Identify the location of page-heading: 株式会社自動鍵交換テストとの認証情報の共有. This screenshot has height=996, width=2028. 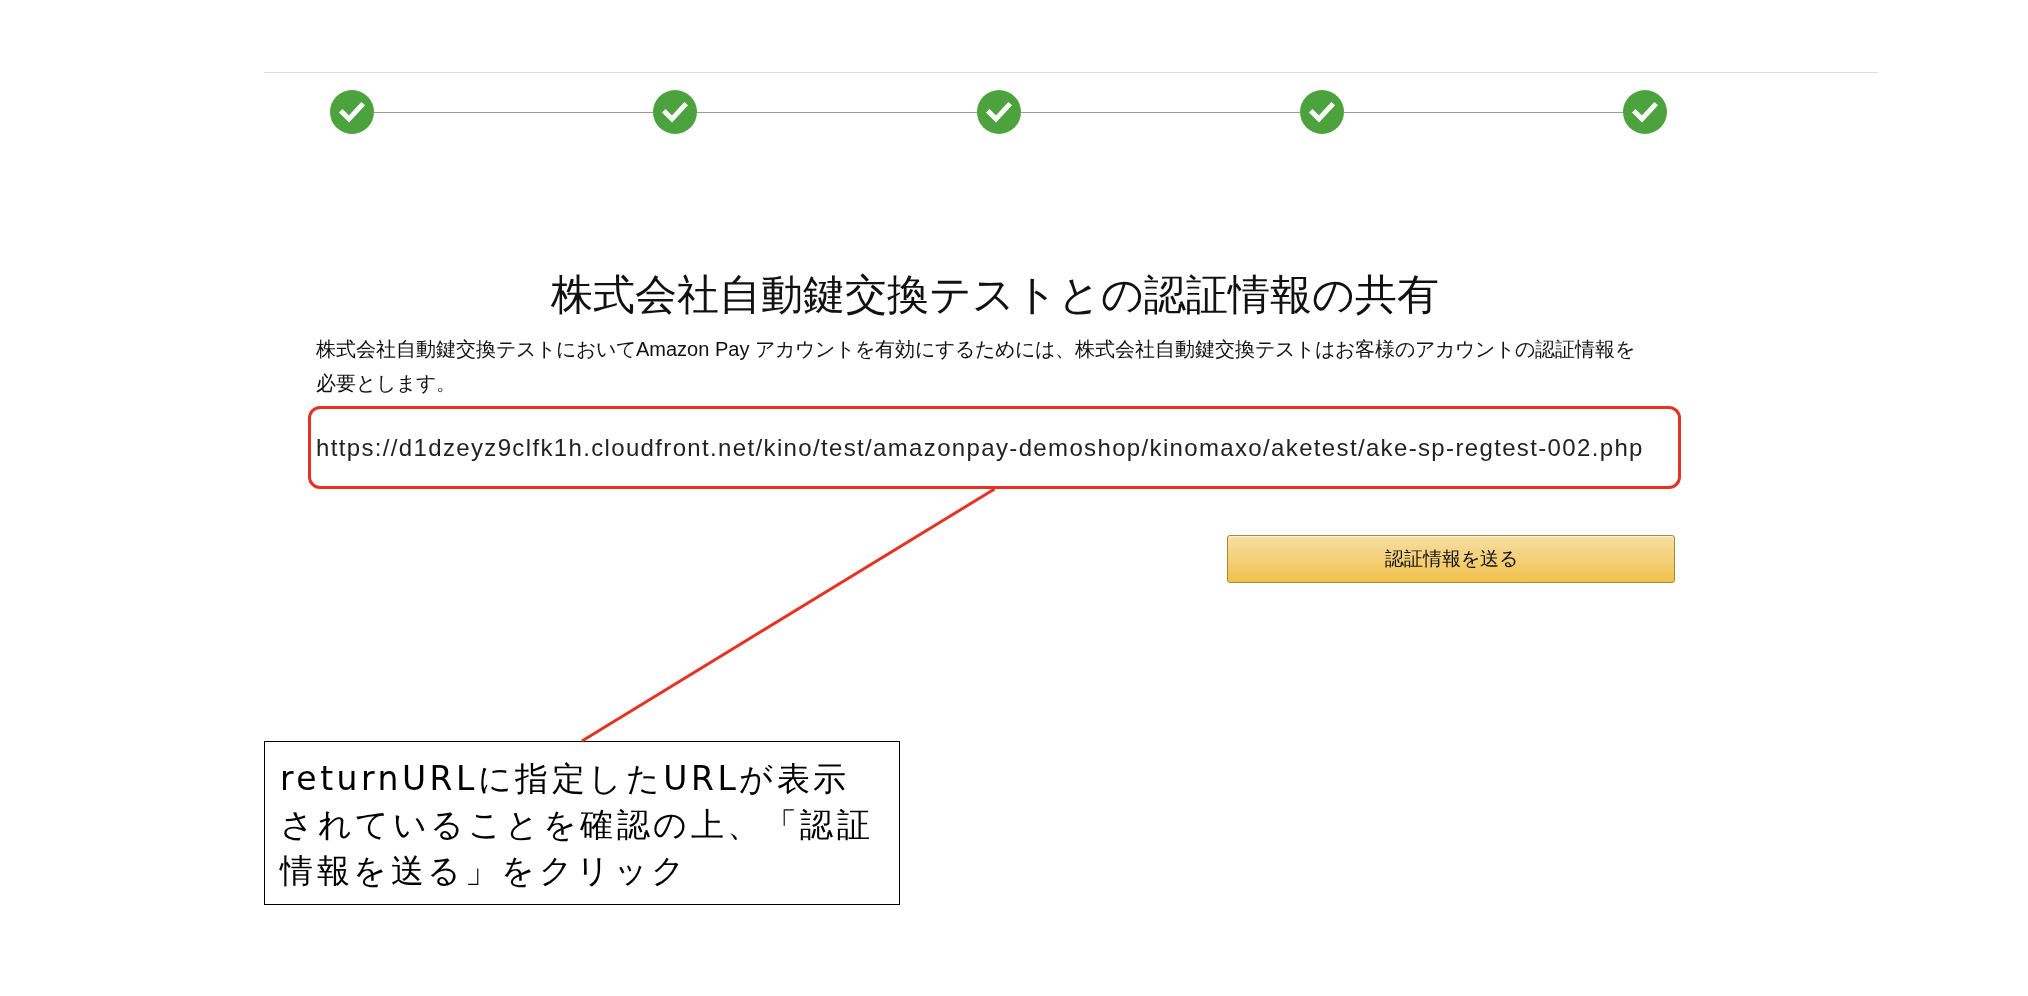
(994, 295).